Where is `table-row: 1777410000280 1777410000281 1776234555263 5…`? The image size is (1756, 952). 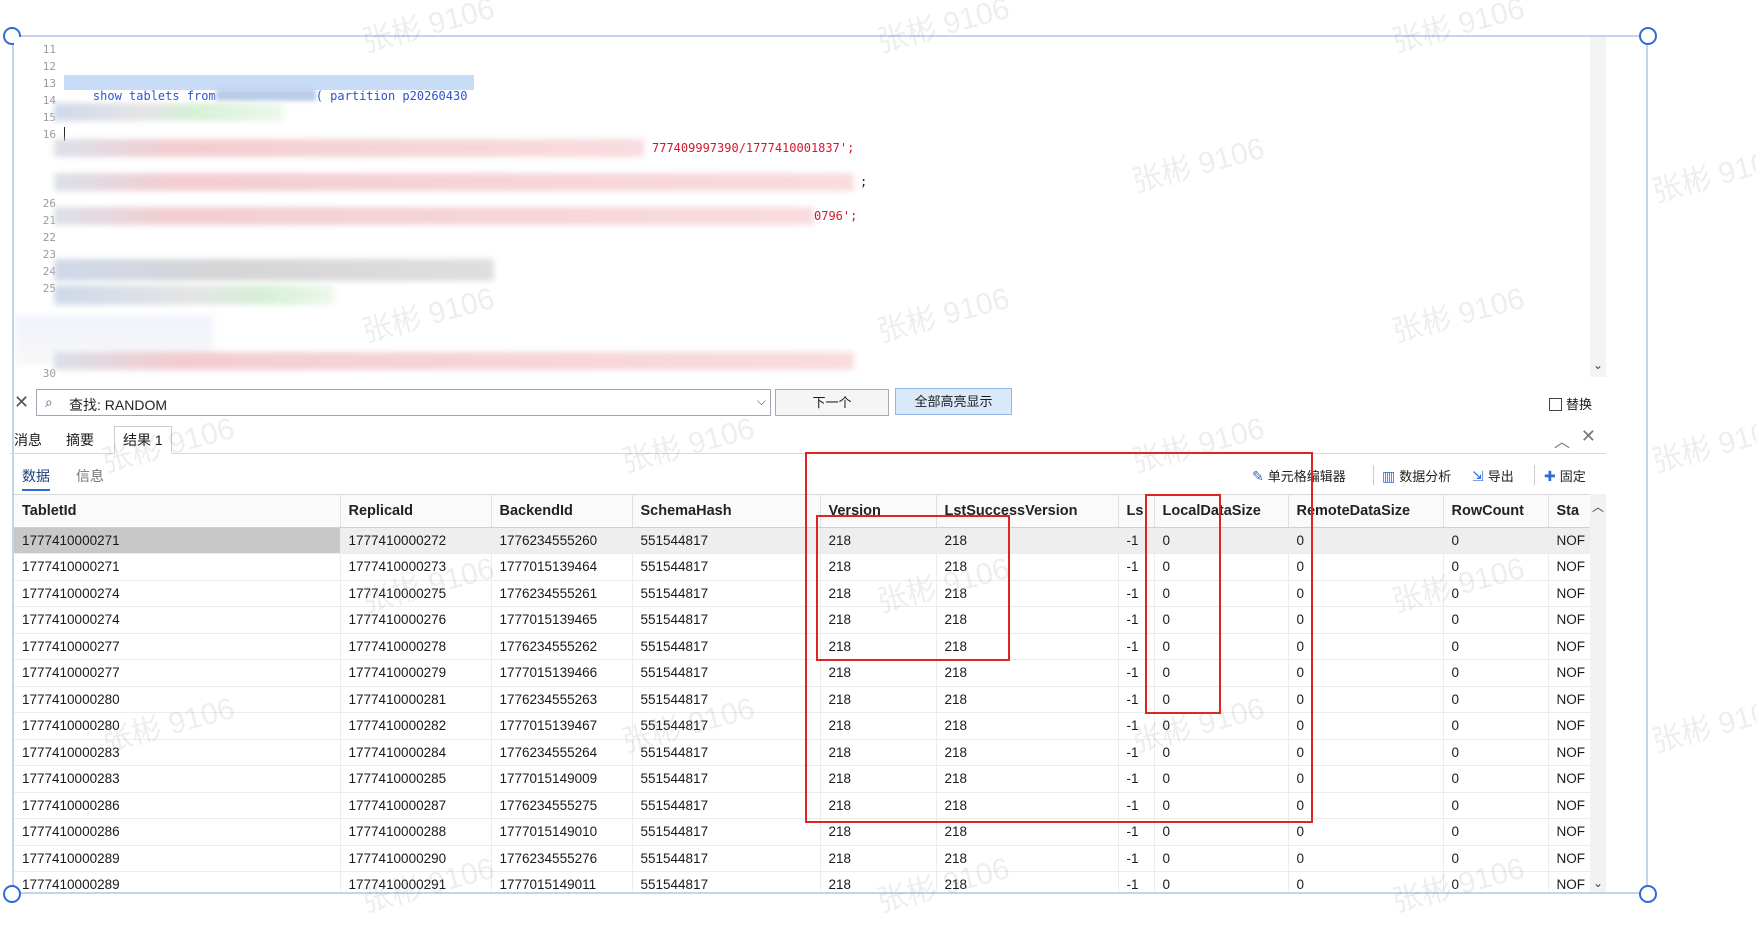 table-row: 1777410000280 1777410000281 1776234555263 5… is located at coordinates (802, 699).